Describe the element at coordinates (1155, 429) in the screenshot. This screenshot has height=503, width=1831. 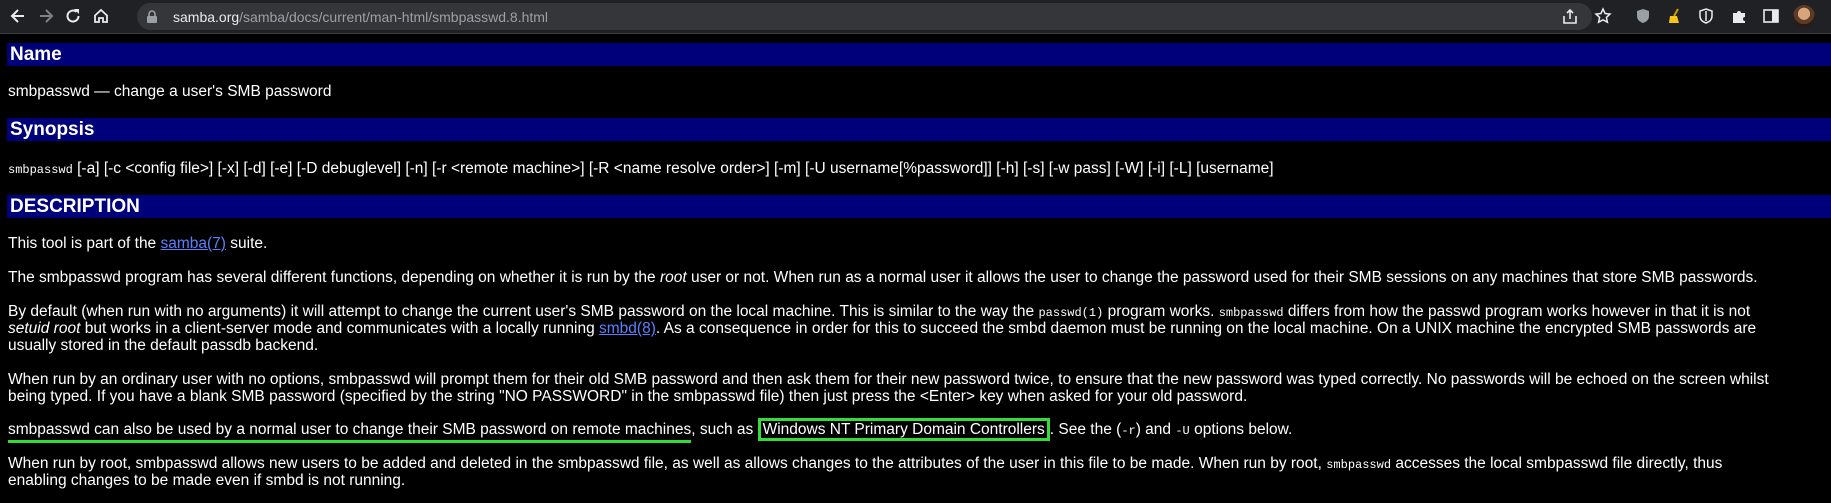
I see `p5-text-c: ) and` at that location.